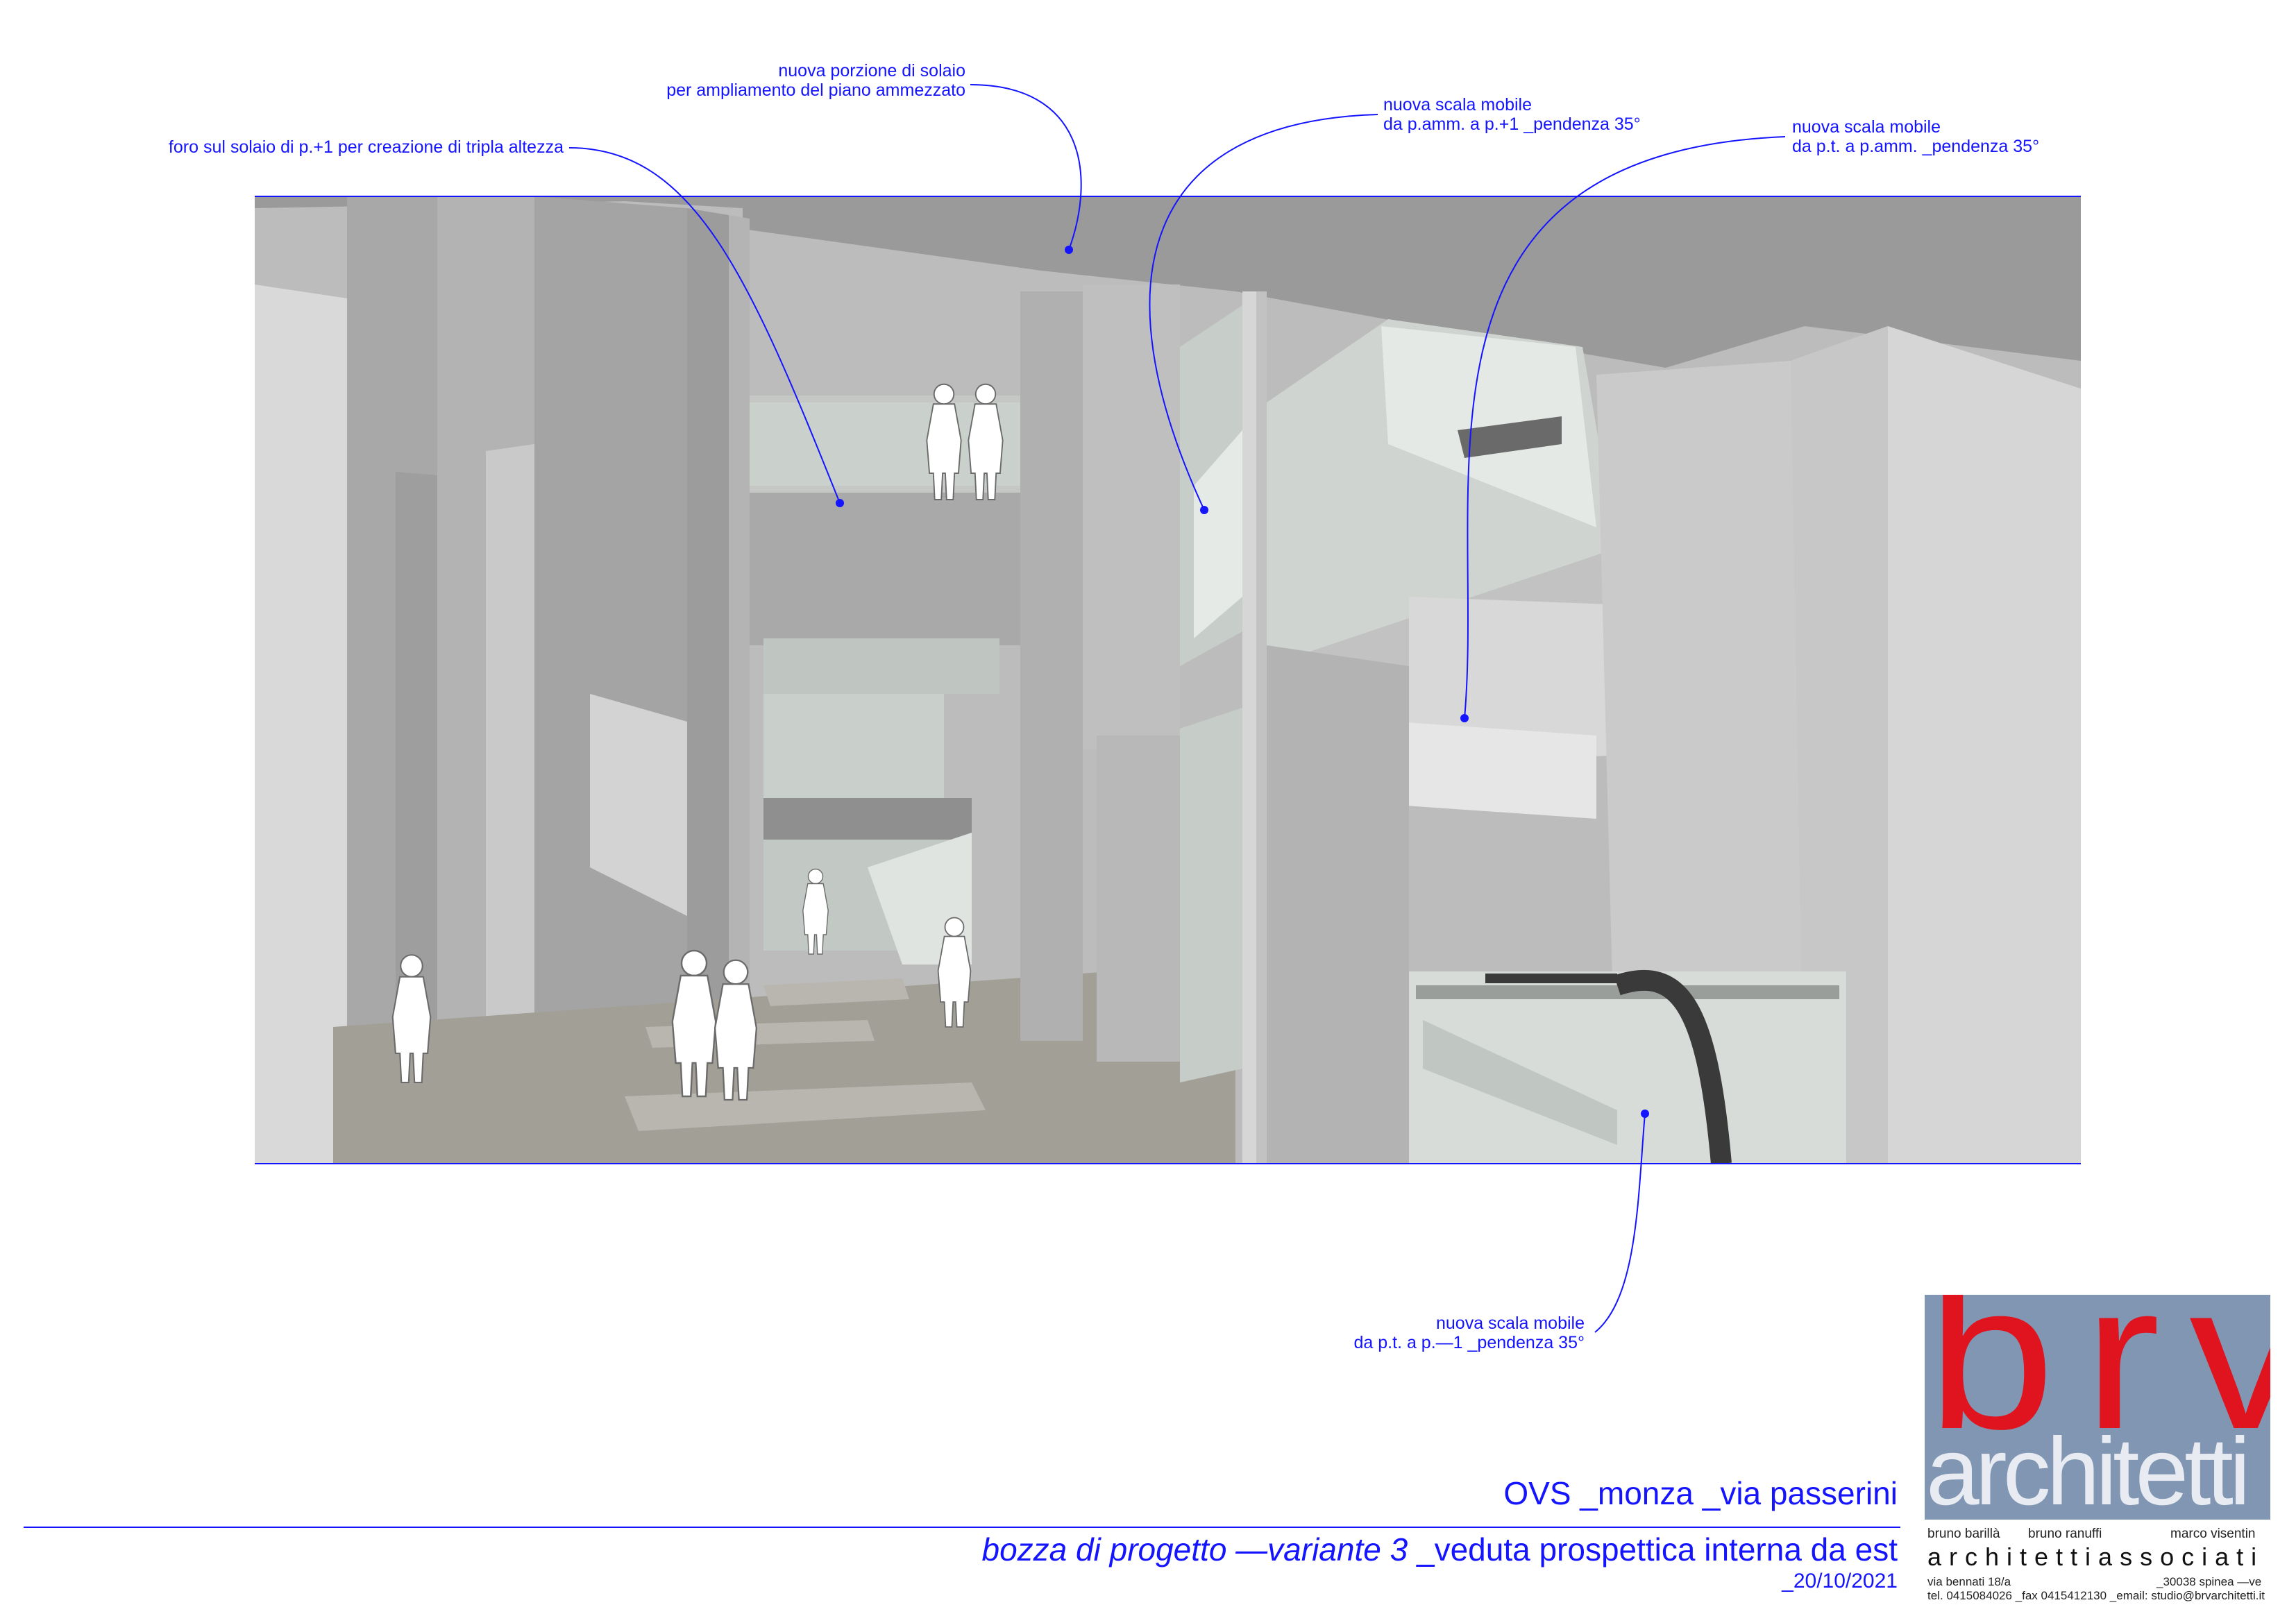  I want to click on firm-name: architettiassociati, so click(2096, 1557).